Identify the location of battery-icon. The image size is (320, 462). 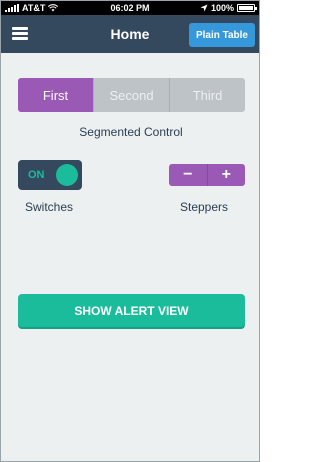
(247, 8).